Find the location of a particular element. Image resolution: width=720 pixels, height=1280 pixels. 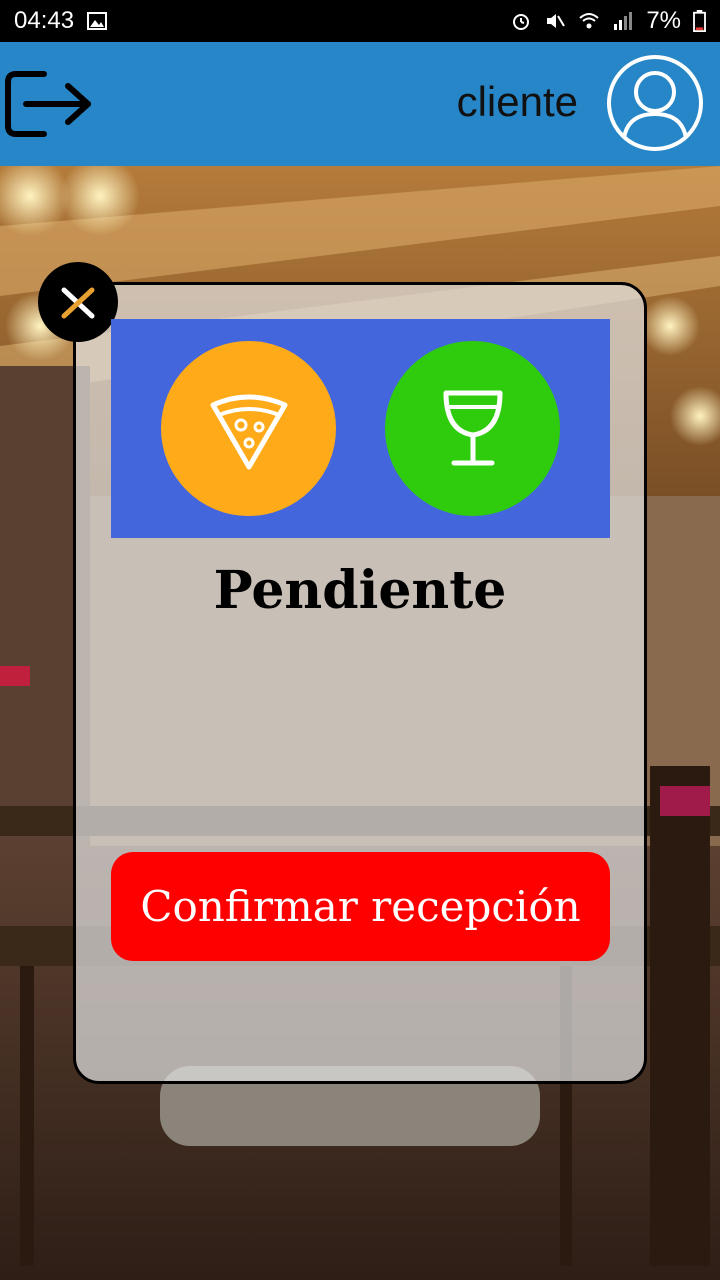

user-avatar-button is located at coordinates (655, 103).